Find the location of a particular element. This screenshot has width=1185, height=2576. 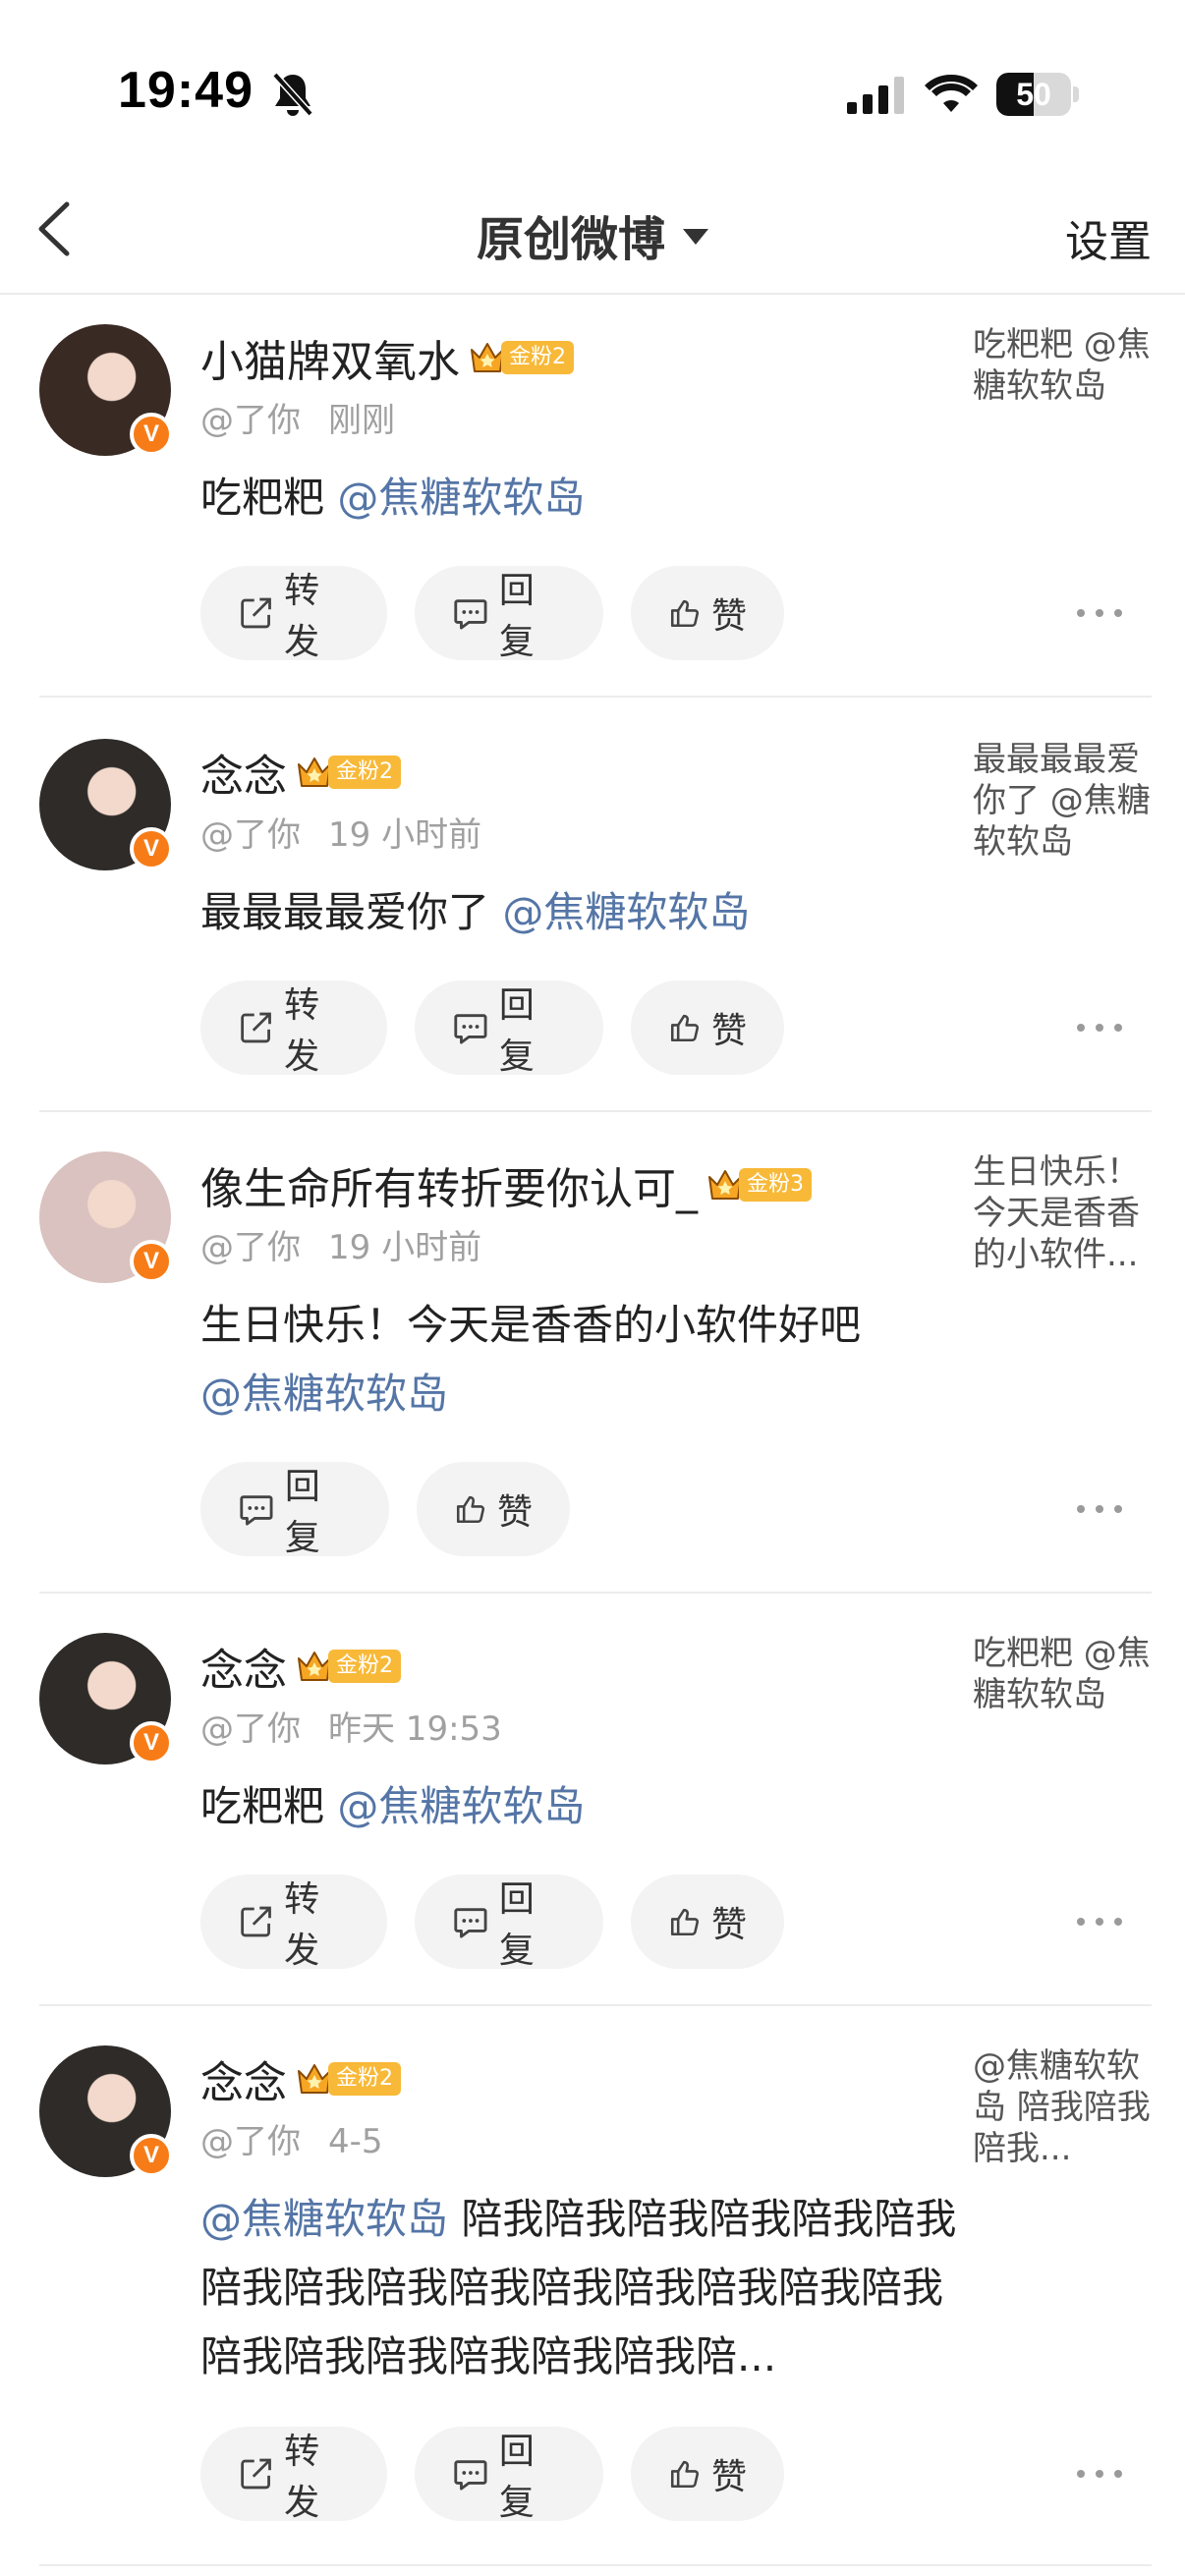

page-title-dropdown: 原创微博 is located at coordinates (592, 234).